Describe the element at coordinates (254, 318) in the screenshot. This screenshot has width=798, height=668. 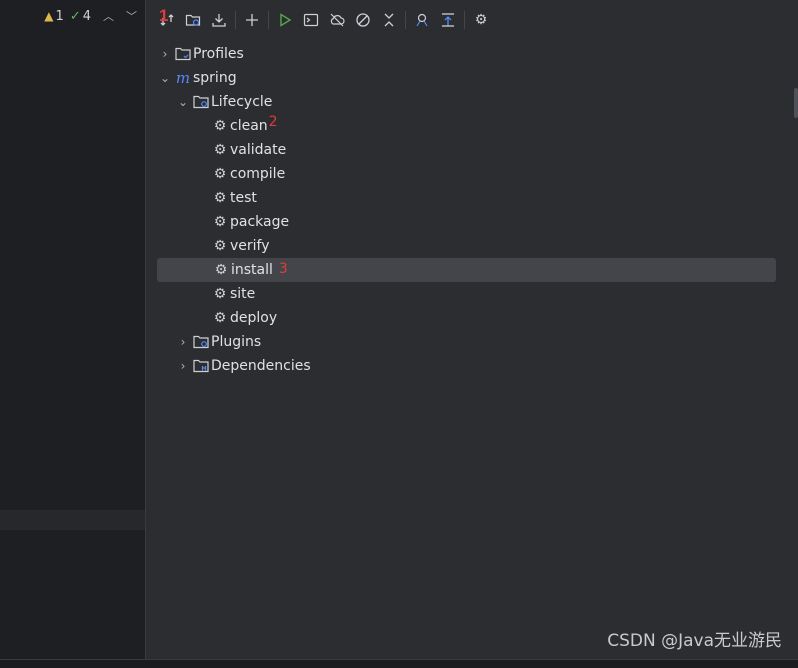
I see `goal-label: deploy` at that location.